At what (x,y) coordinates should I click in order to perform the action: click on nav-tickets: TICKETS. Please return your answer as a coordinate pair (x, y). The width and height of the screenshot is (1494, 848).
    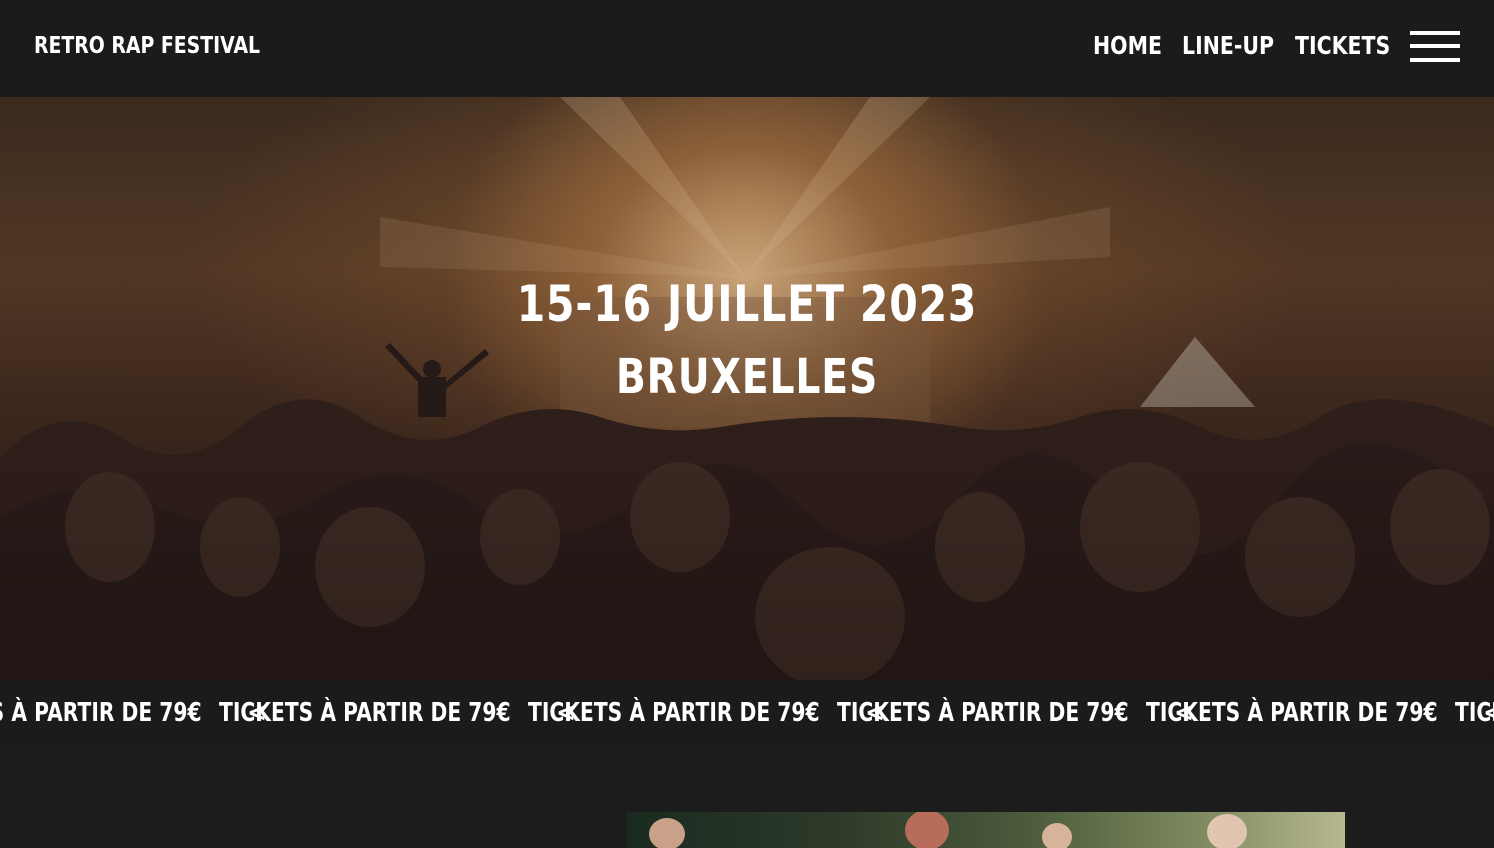
    Looking at the image, I should click on (1342, 45).